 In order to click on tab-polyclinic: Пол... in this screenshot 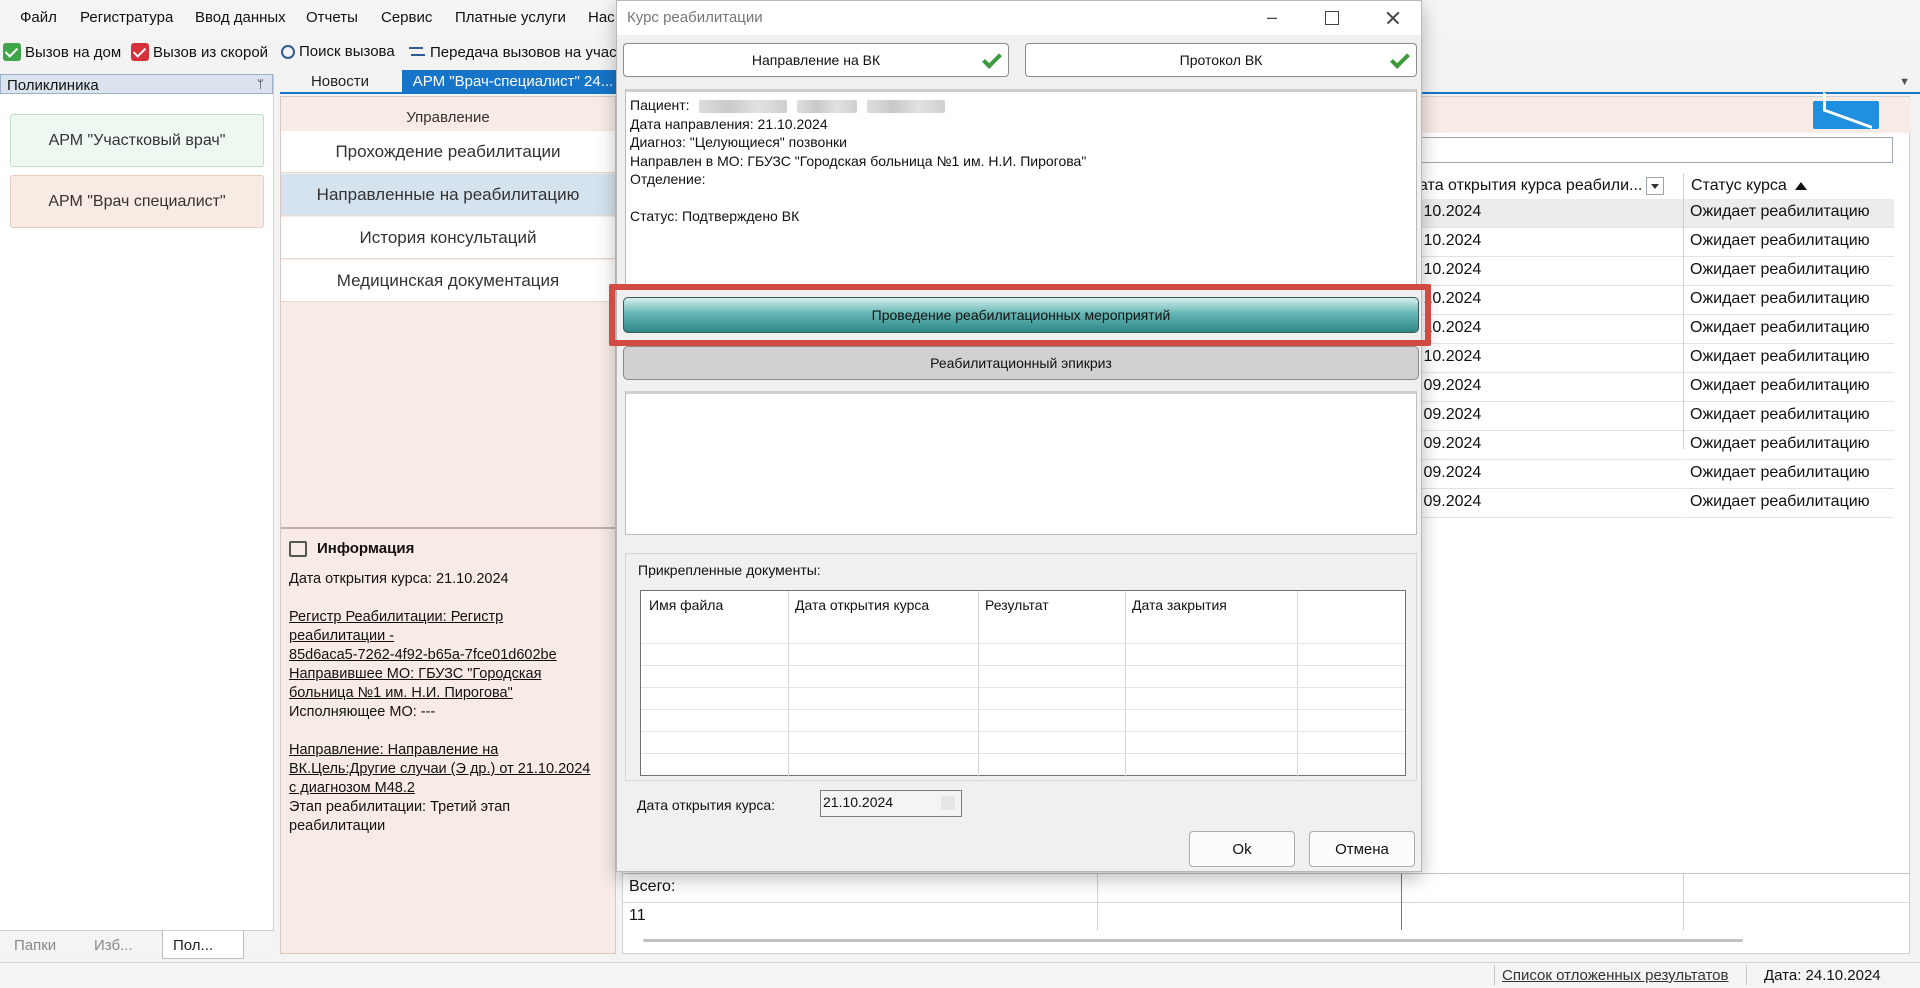, I will do `click(203, 945)`.